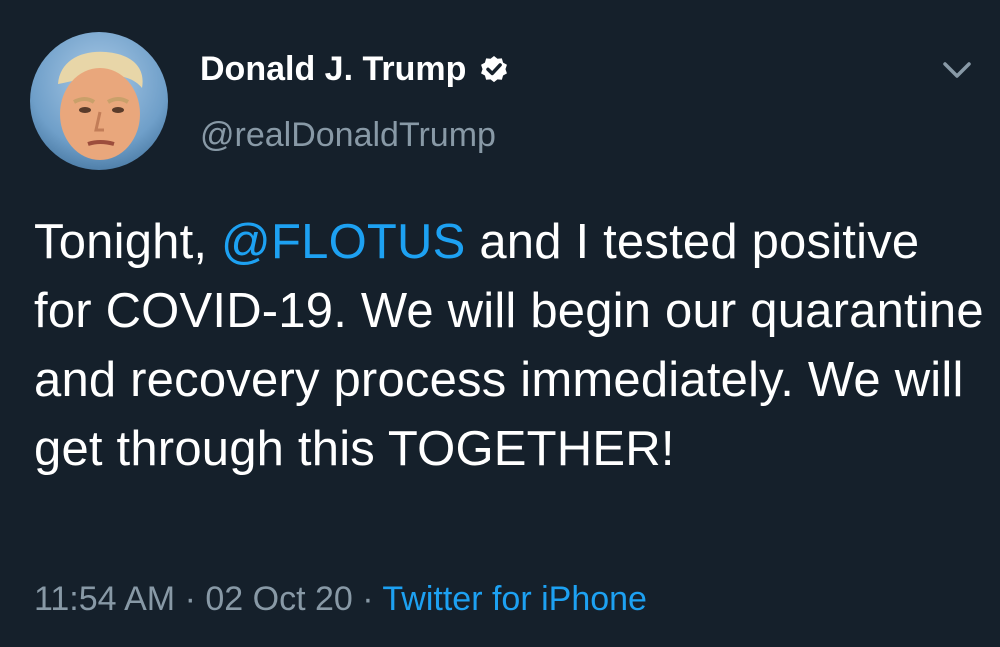 Image resolution: width=1000 pixels, height=647 pixels. What do you see at coordinates (333, 69) in the screenshot?
I see `author-display-name: Donald J. Trump` at bounding box center [333, 69].